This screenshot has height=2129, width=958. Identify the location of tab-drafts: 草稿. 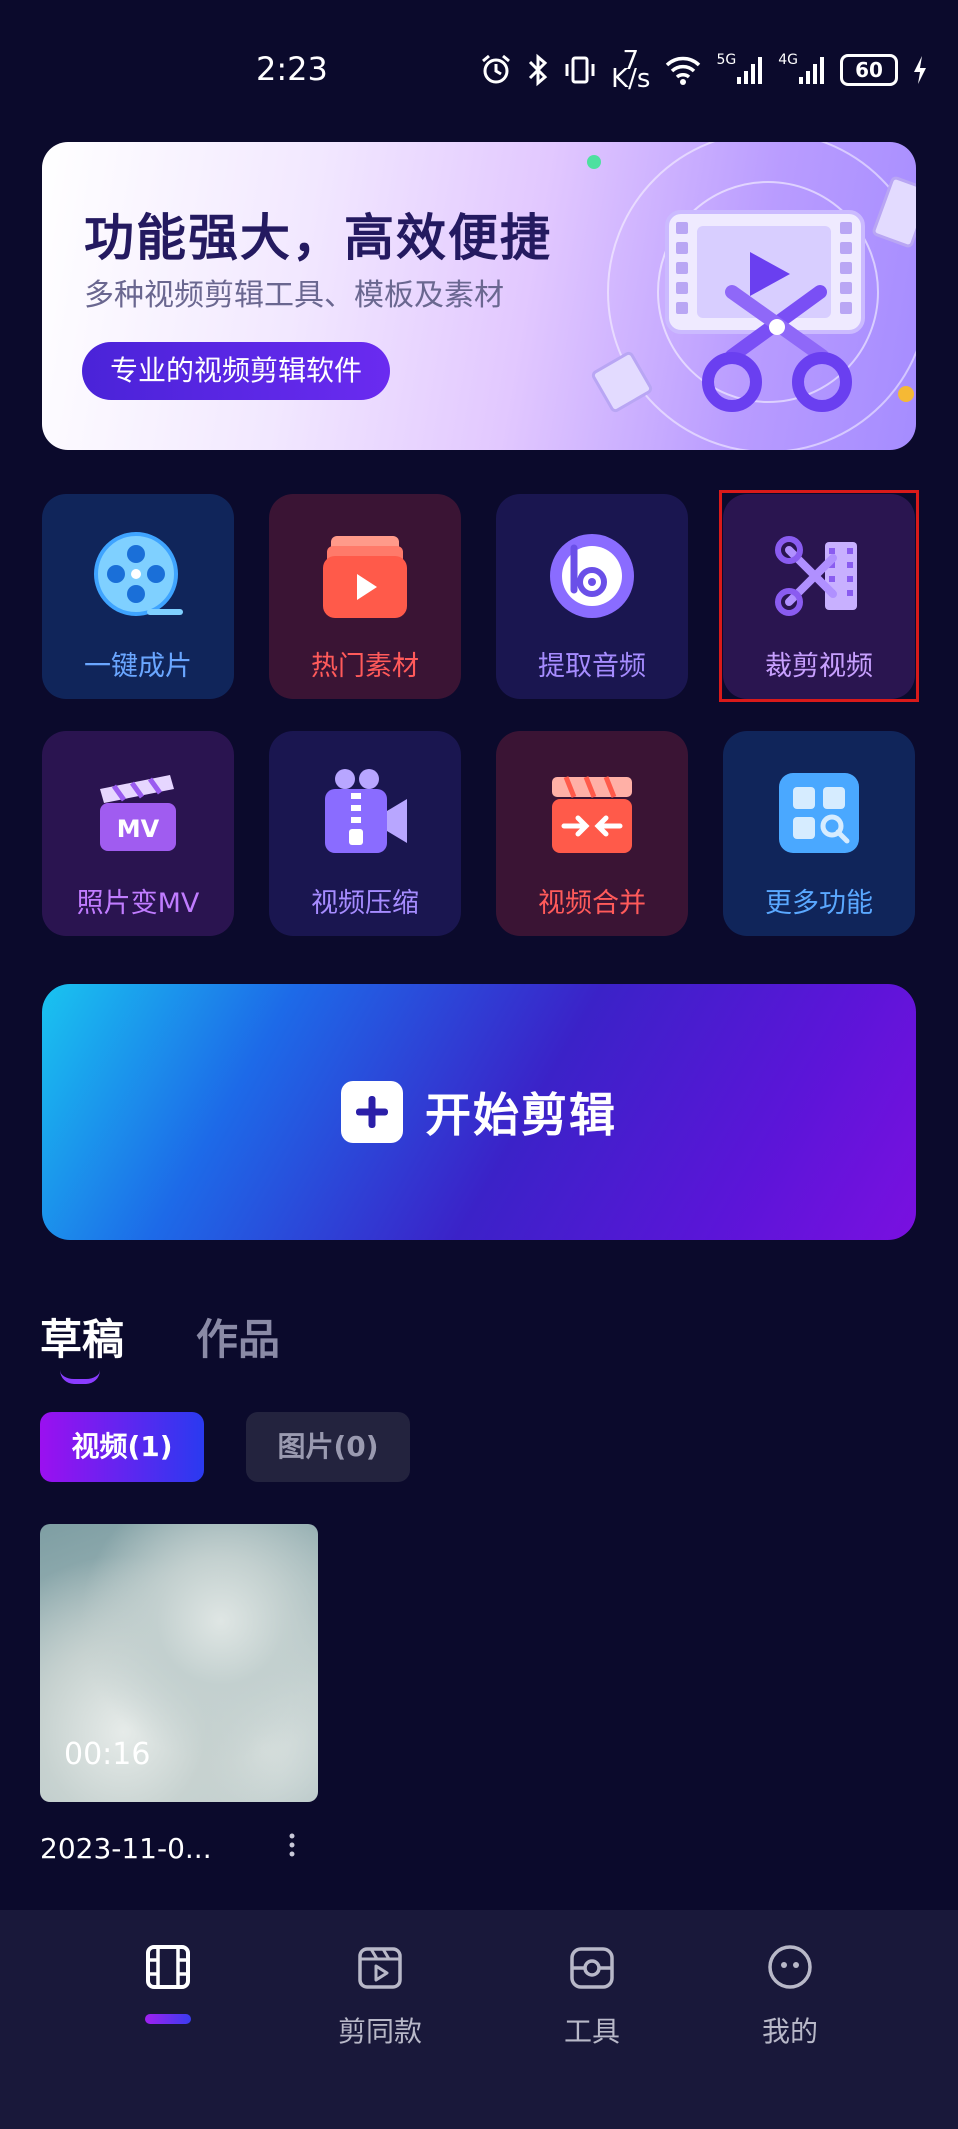
(82, 1336).